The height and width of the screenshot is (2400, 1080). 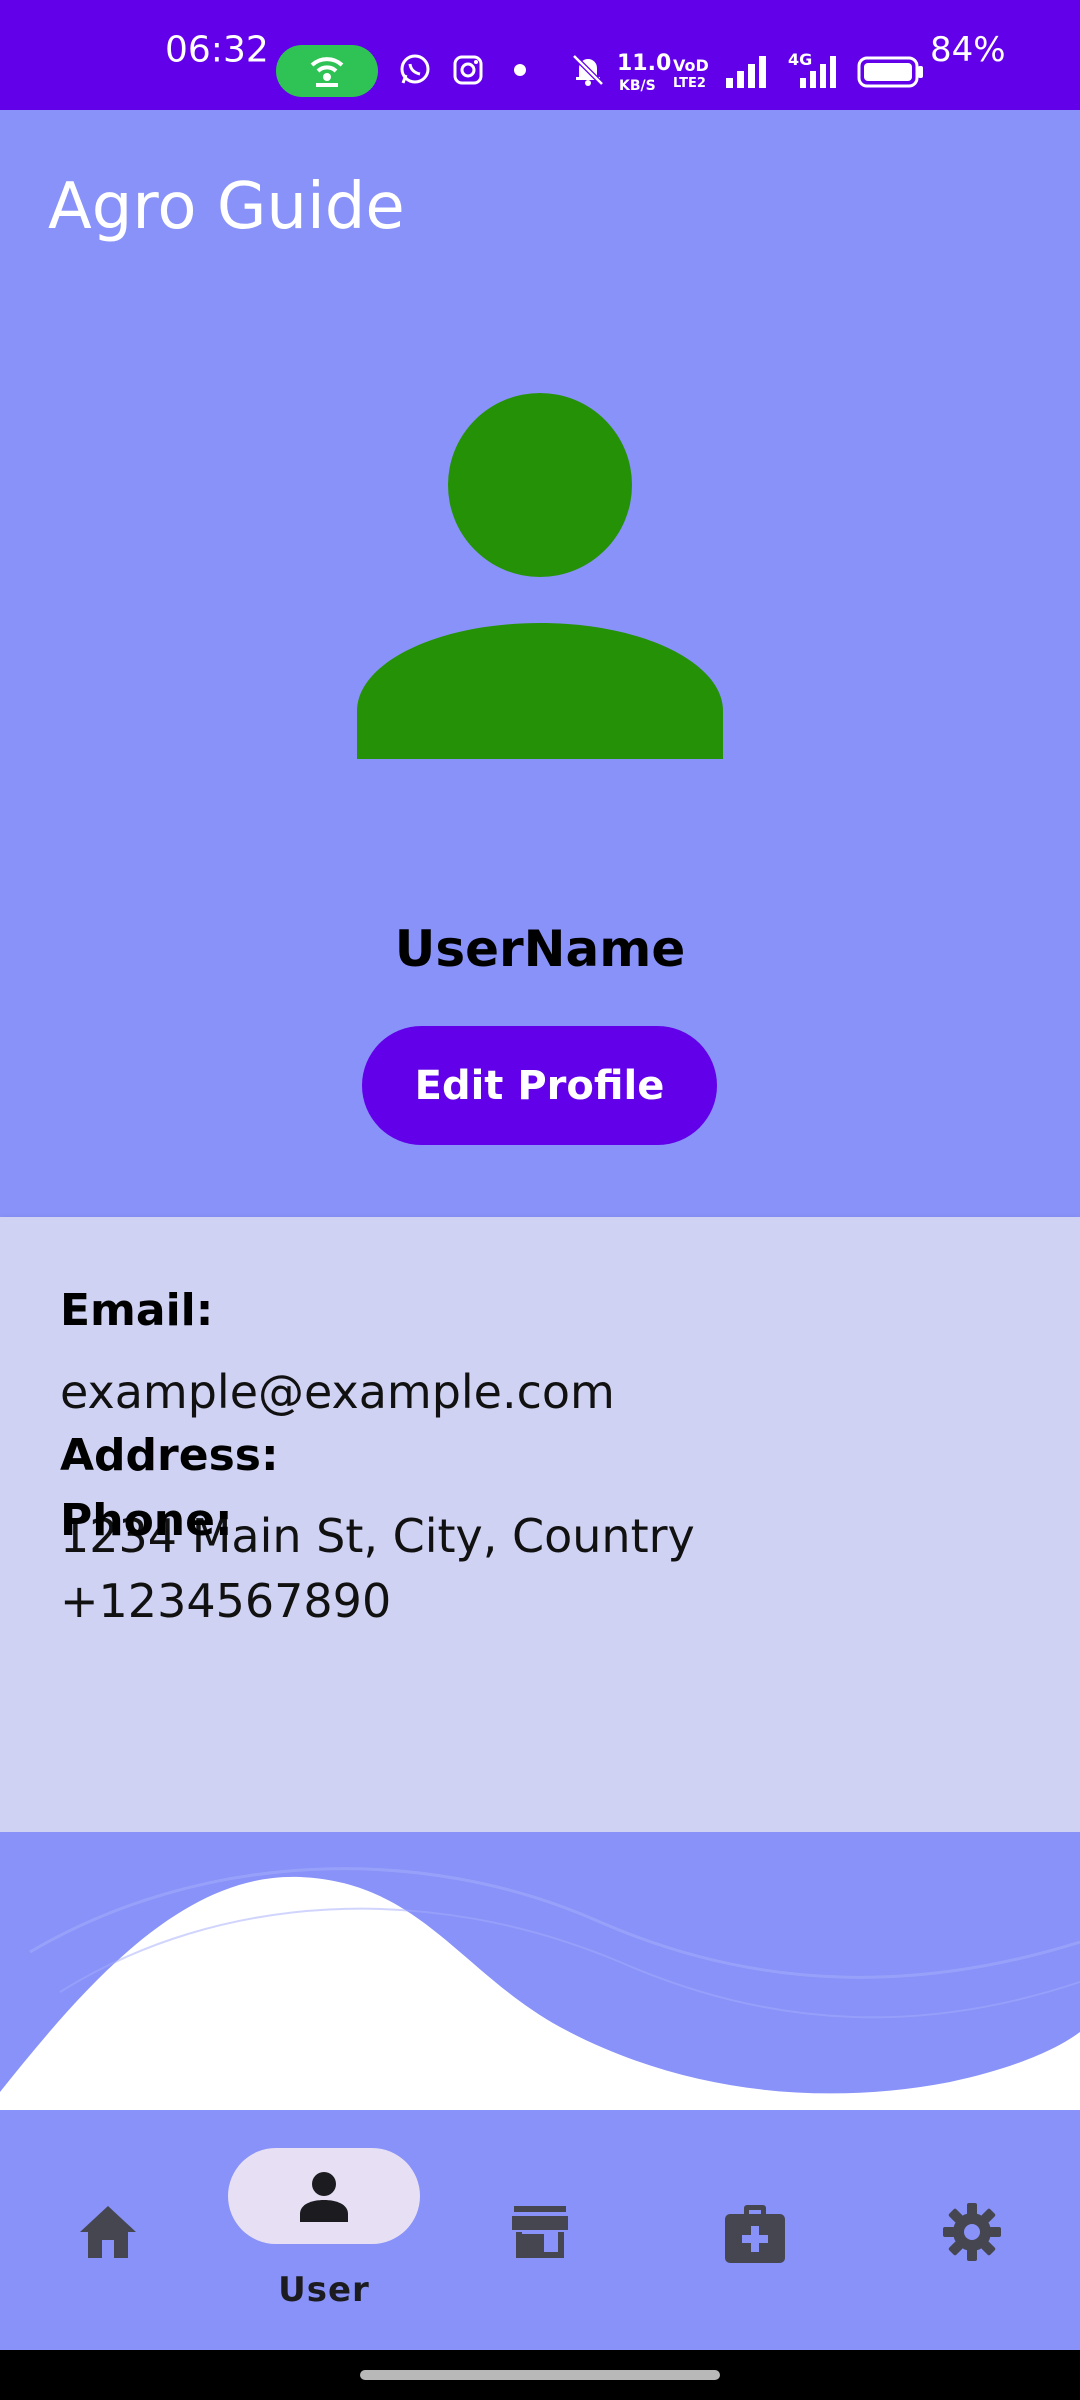 I want to click on bell-off-icon, so click(x=588, y=70).